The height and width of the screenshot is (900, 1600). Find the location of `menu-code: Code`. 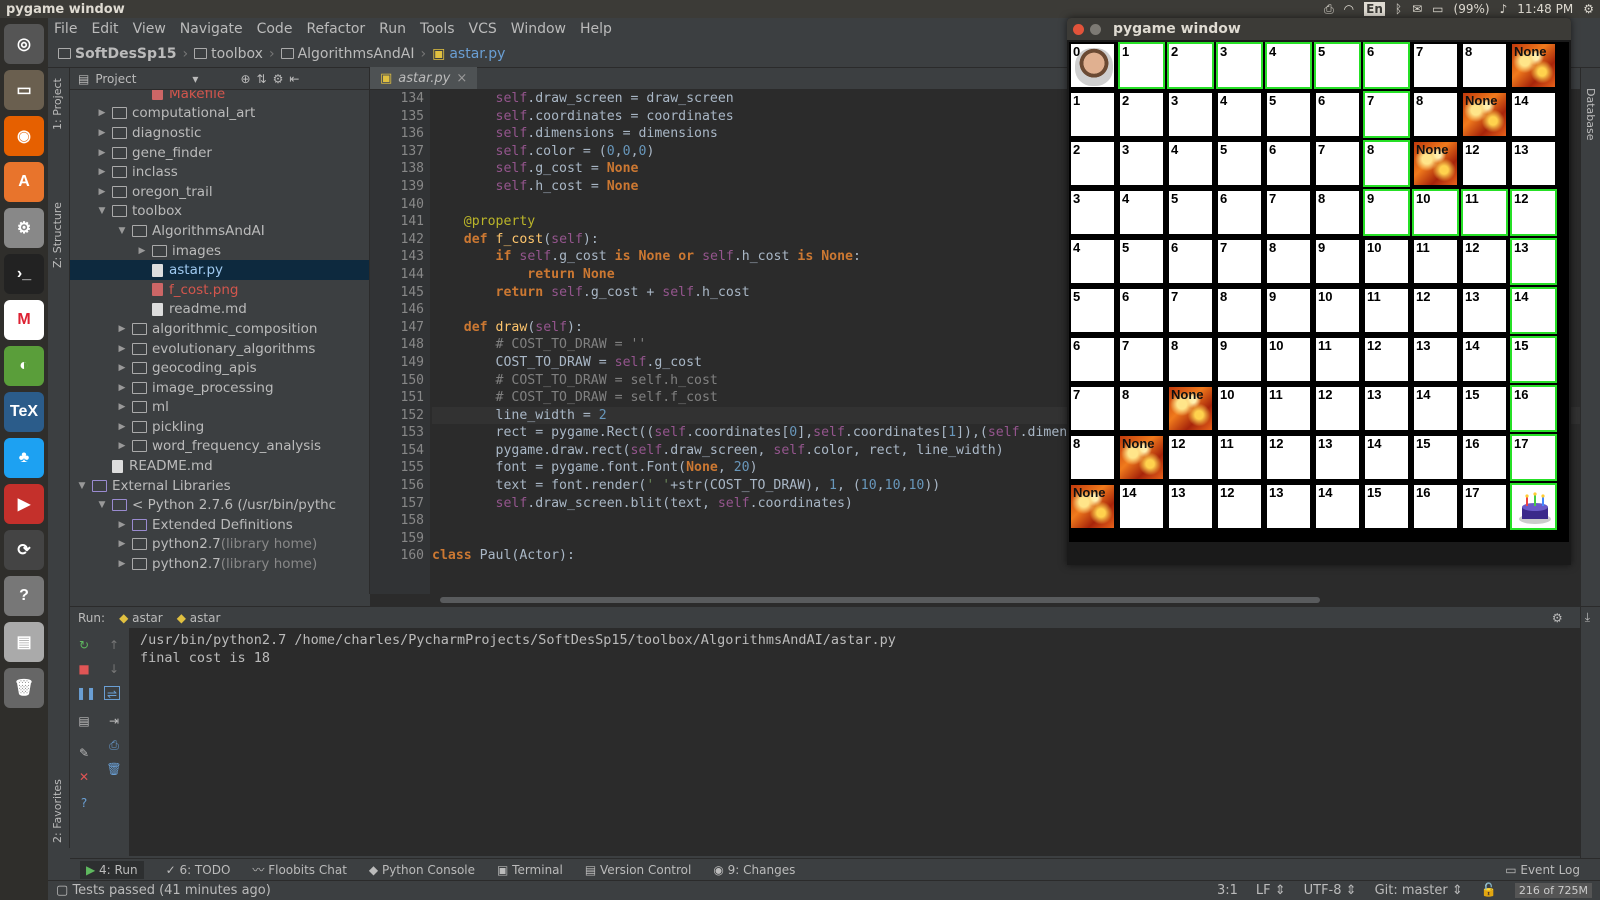

menu-code: Code is located at coordinates (275, 29).